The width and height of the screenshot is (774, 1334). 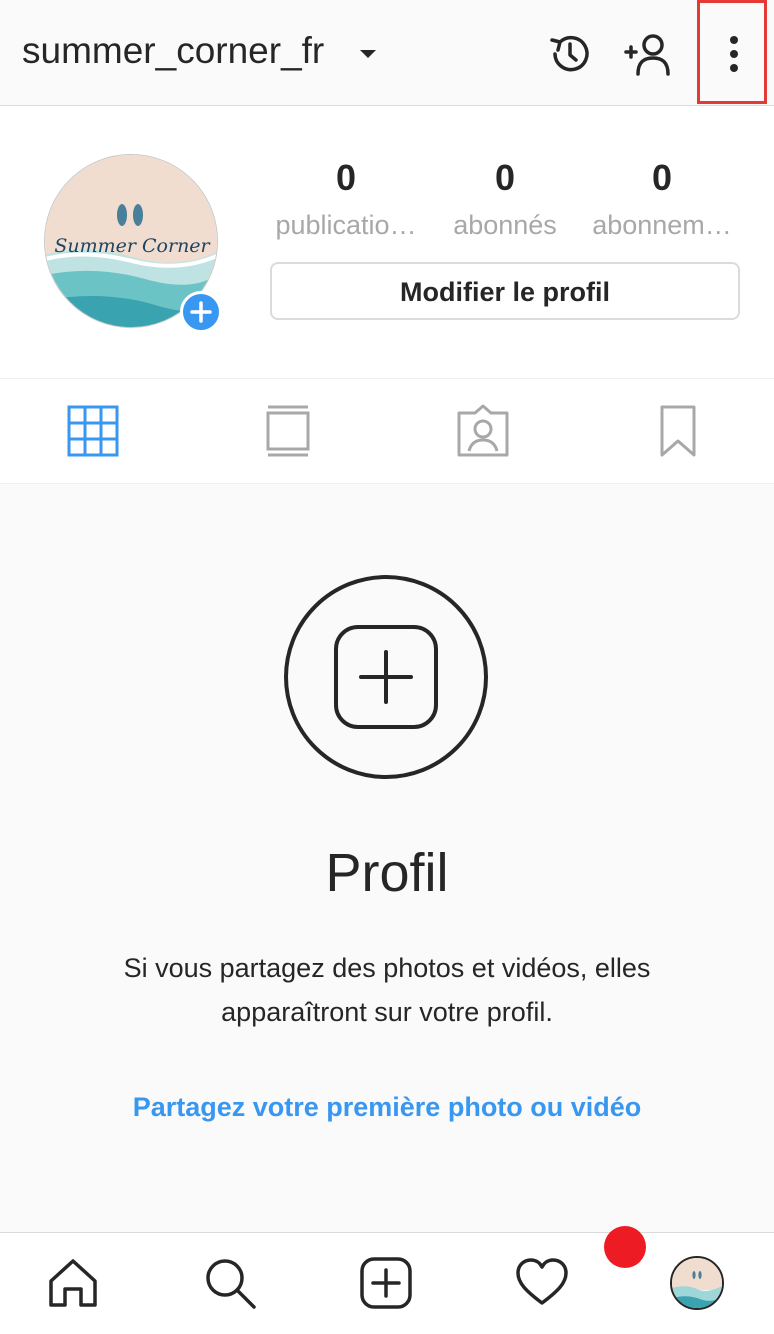 I want to click on feed-icon, so click(x=288, y=431).